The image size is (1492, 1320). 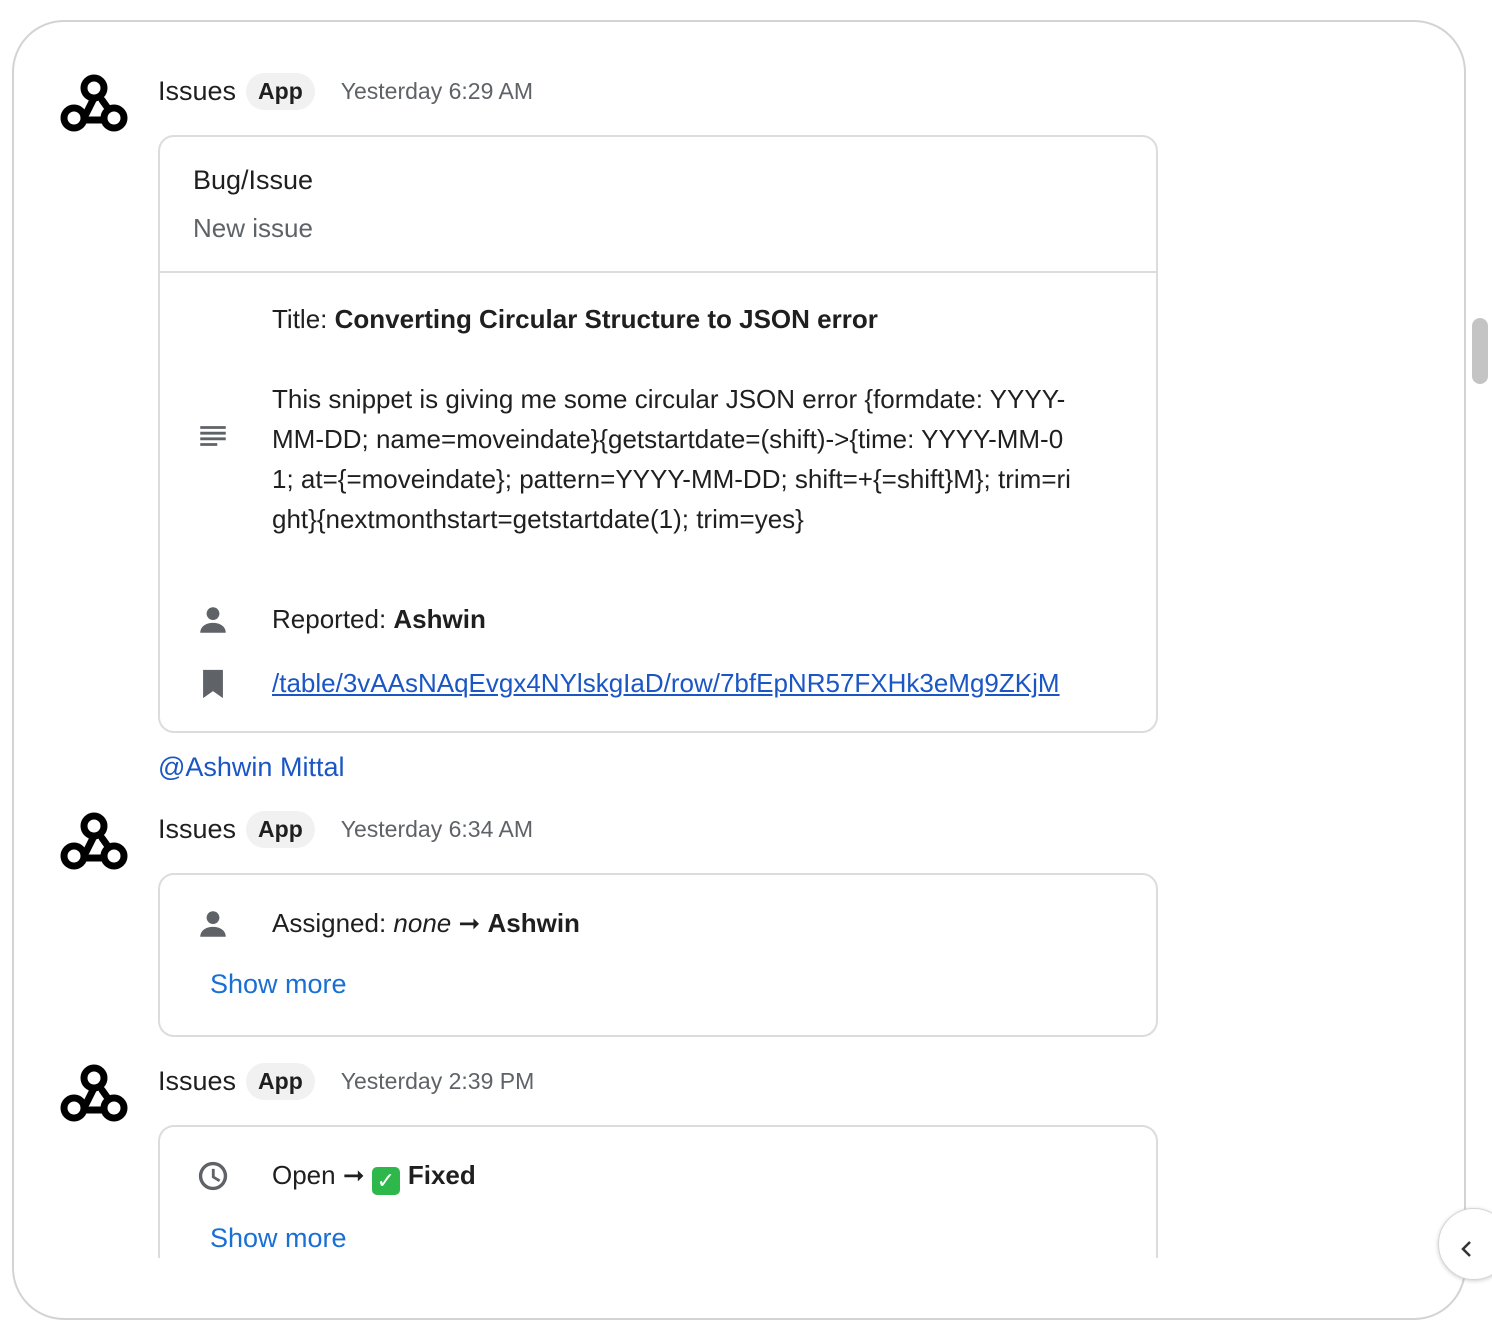 I want to click on reported-value: Ashwin, so click(x=439, y=619).